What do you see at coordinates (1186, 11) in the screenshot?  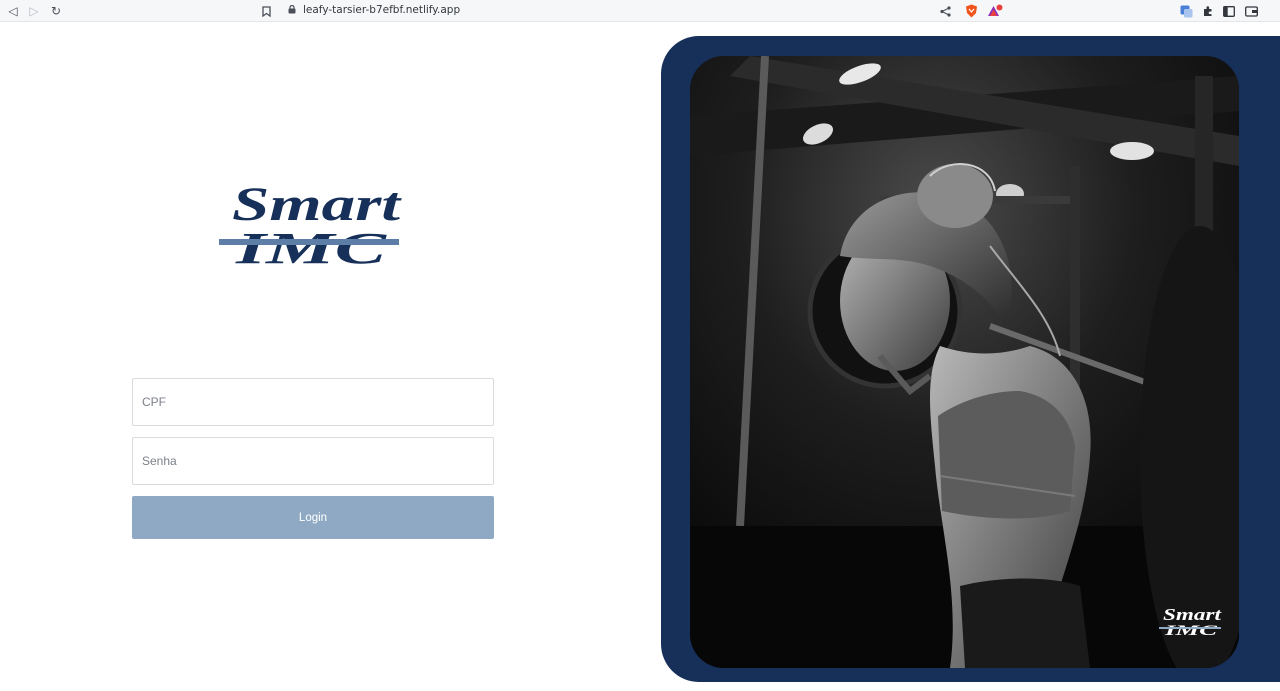 I see `translate-icon` at bounding box center [1186, 11].